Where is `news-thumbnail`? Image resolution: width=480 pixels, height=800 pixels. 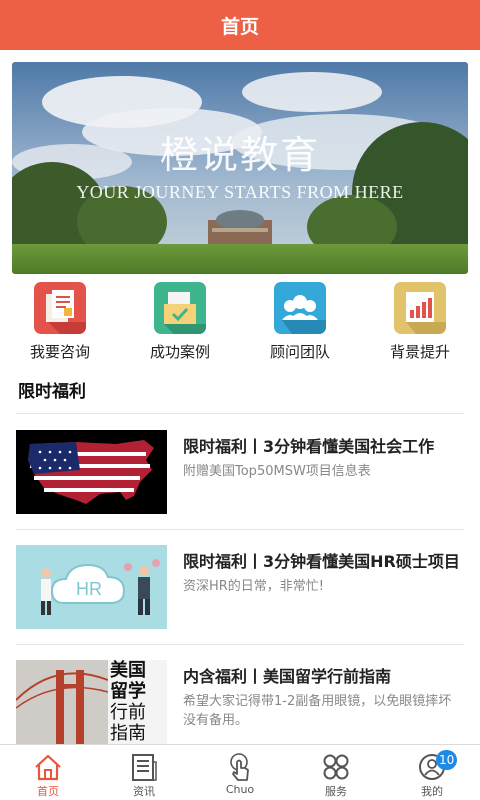
news-thumbnail is located at coordinates (91, 472).